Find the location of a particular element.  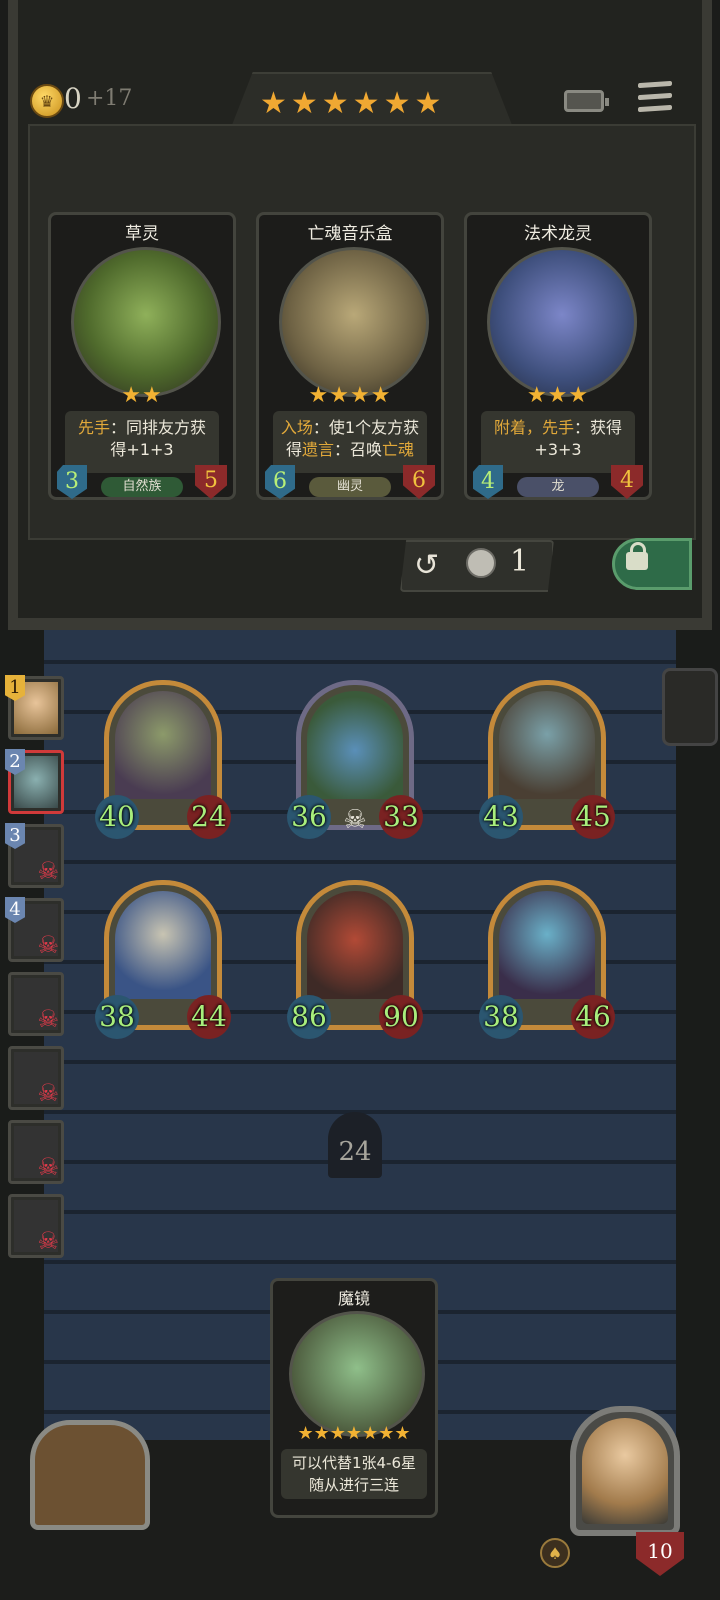

card-text: 先手：同排友方获 得+1+3 is located at coordinates (142, 442).